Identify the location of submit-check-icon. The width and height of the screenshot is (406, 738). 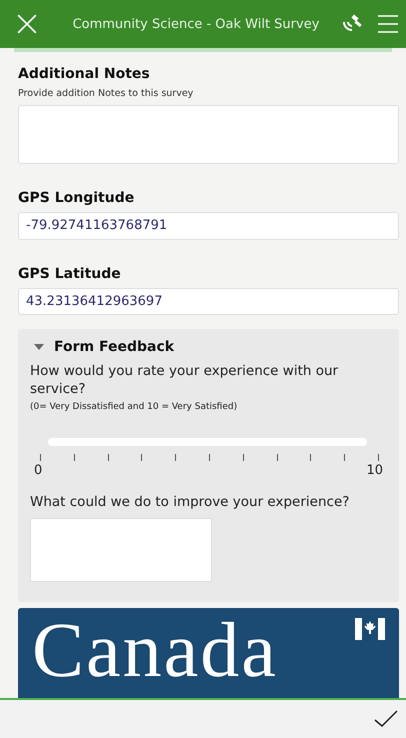
(386, 719).